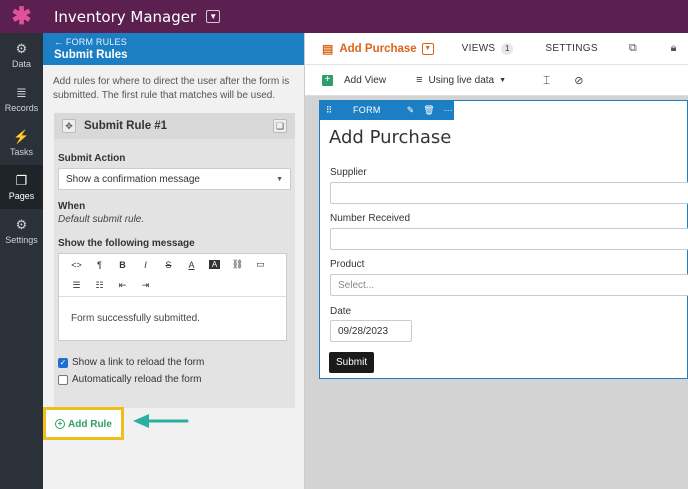 The height and width of the screenshot is (489, 688). I want to click on image-icon: ▭, so click(260, 264).